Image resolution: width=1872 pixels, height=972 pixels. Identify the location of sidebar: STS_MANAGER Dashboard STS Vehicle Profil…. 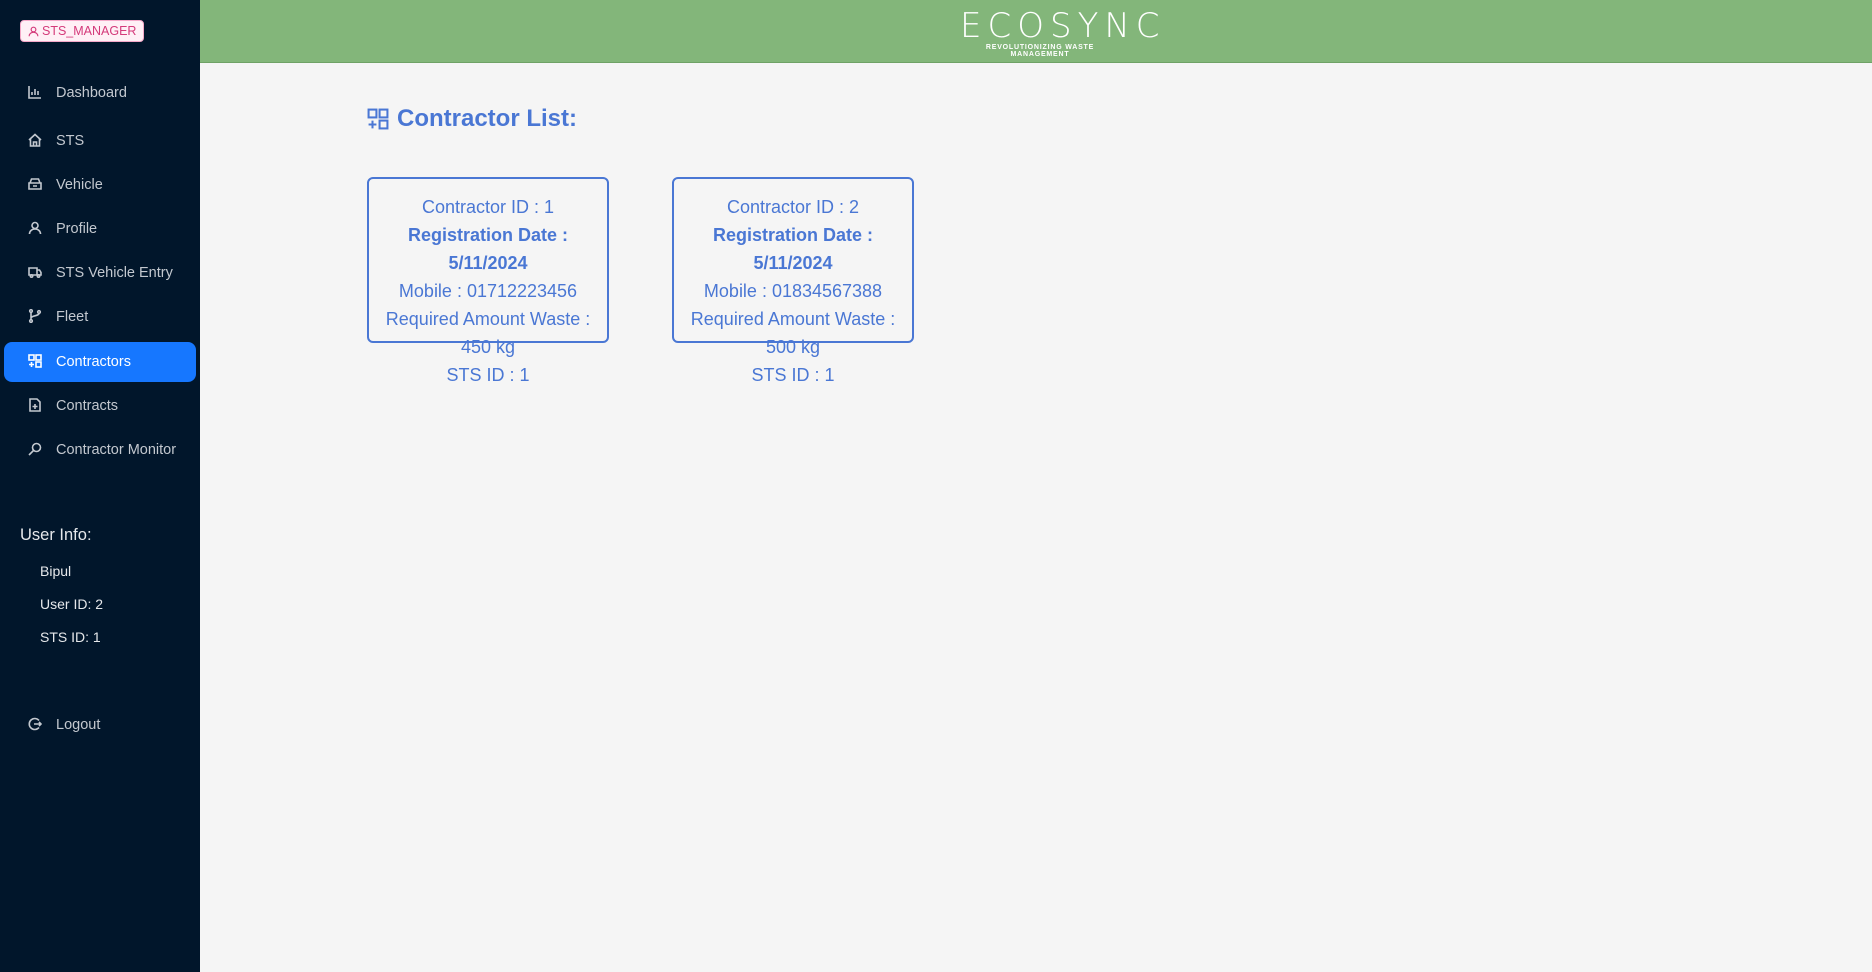
(100, 486).